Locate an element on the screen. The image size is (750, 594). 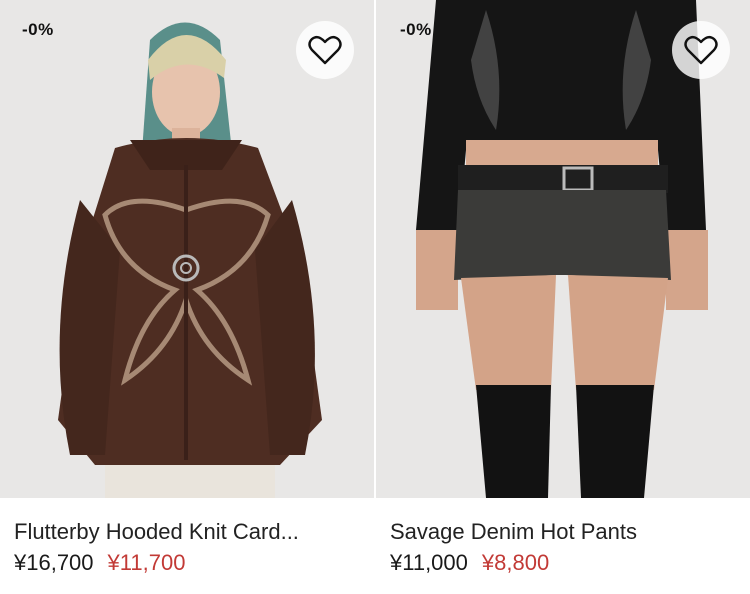
product-prices: ¥11,000 ¥8,800 is located at coordinates (469, 563).